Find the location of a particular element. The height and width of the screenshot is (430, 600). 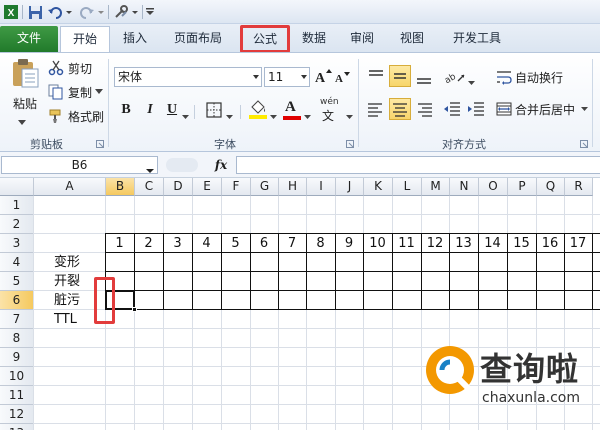

alignment-launcher-icon is located at coordinates (584, 144).